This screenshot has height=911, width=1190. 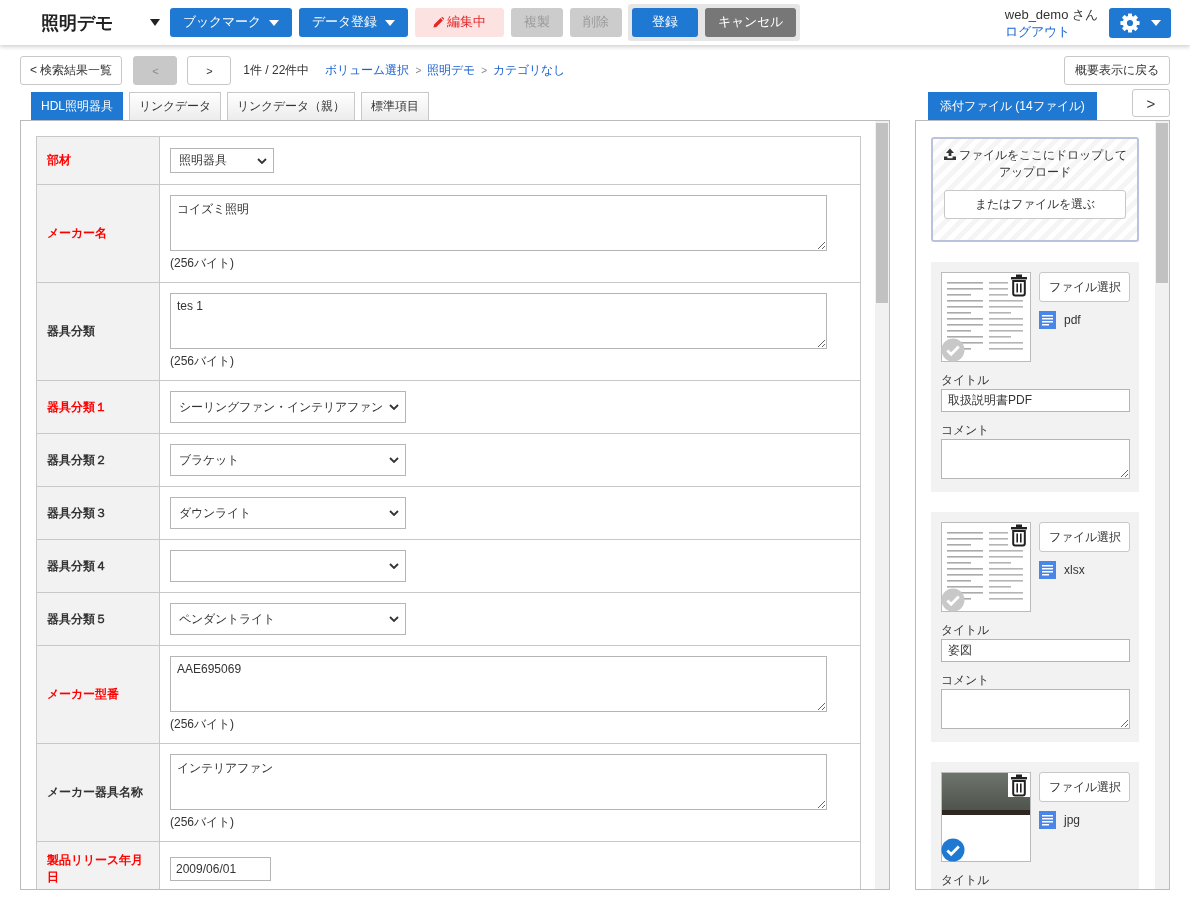 I want to click on dropdown: ブラケット, so click(x=288, y=460).